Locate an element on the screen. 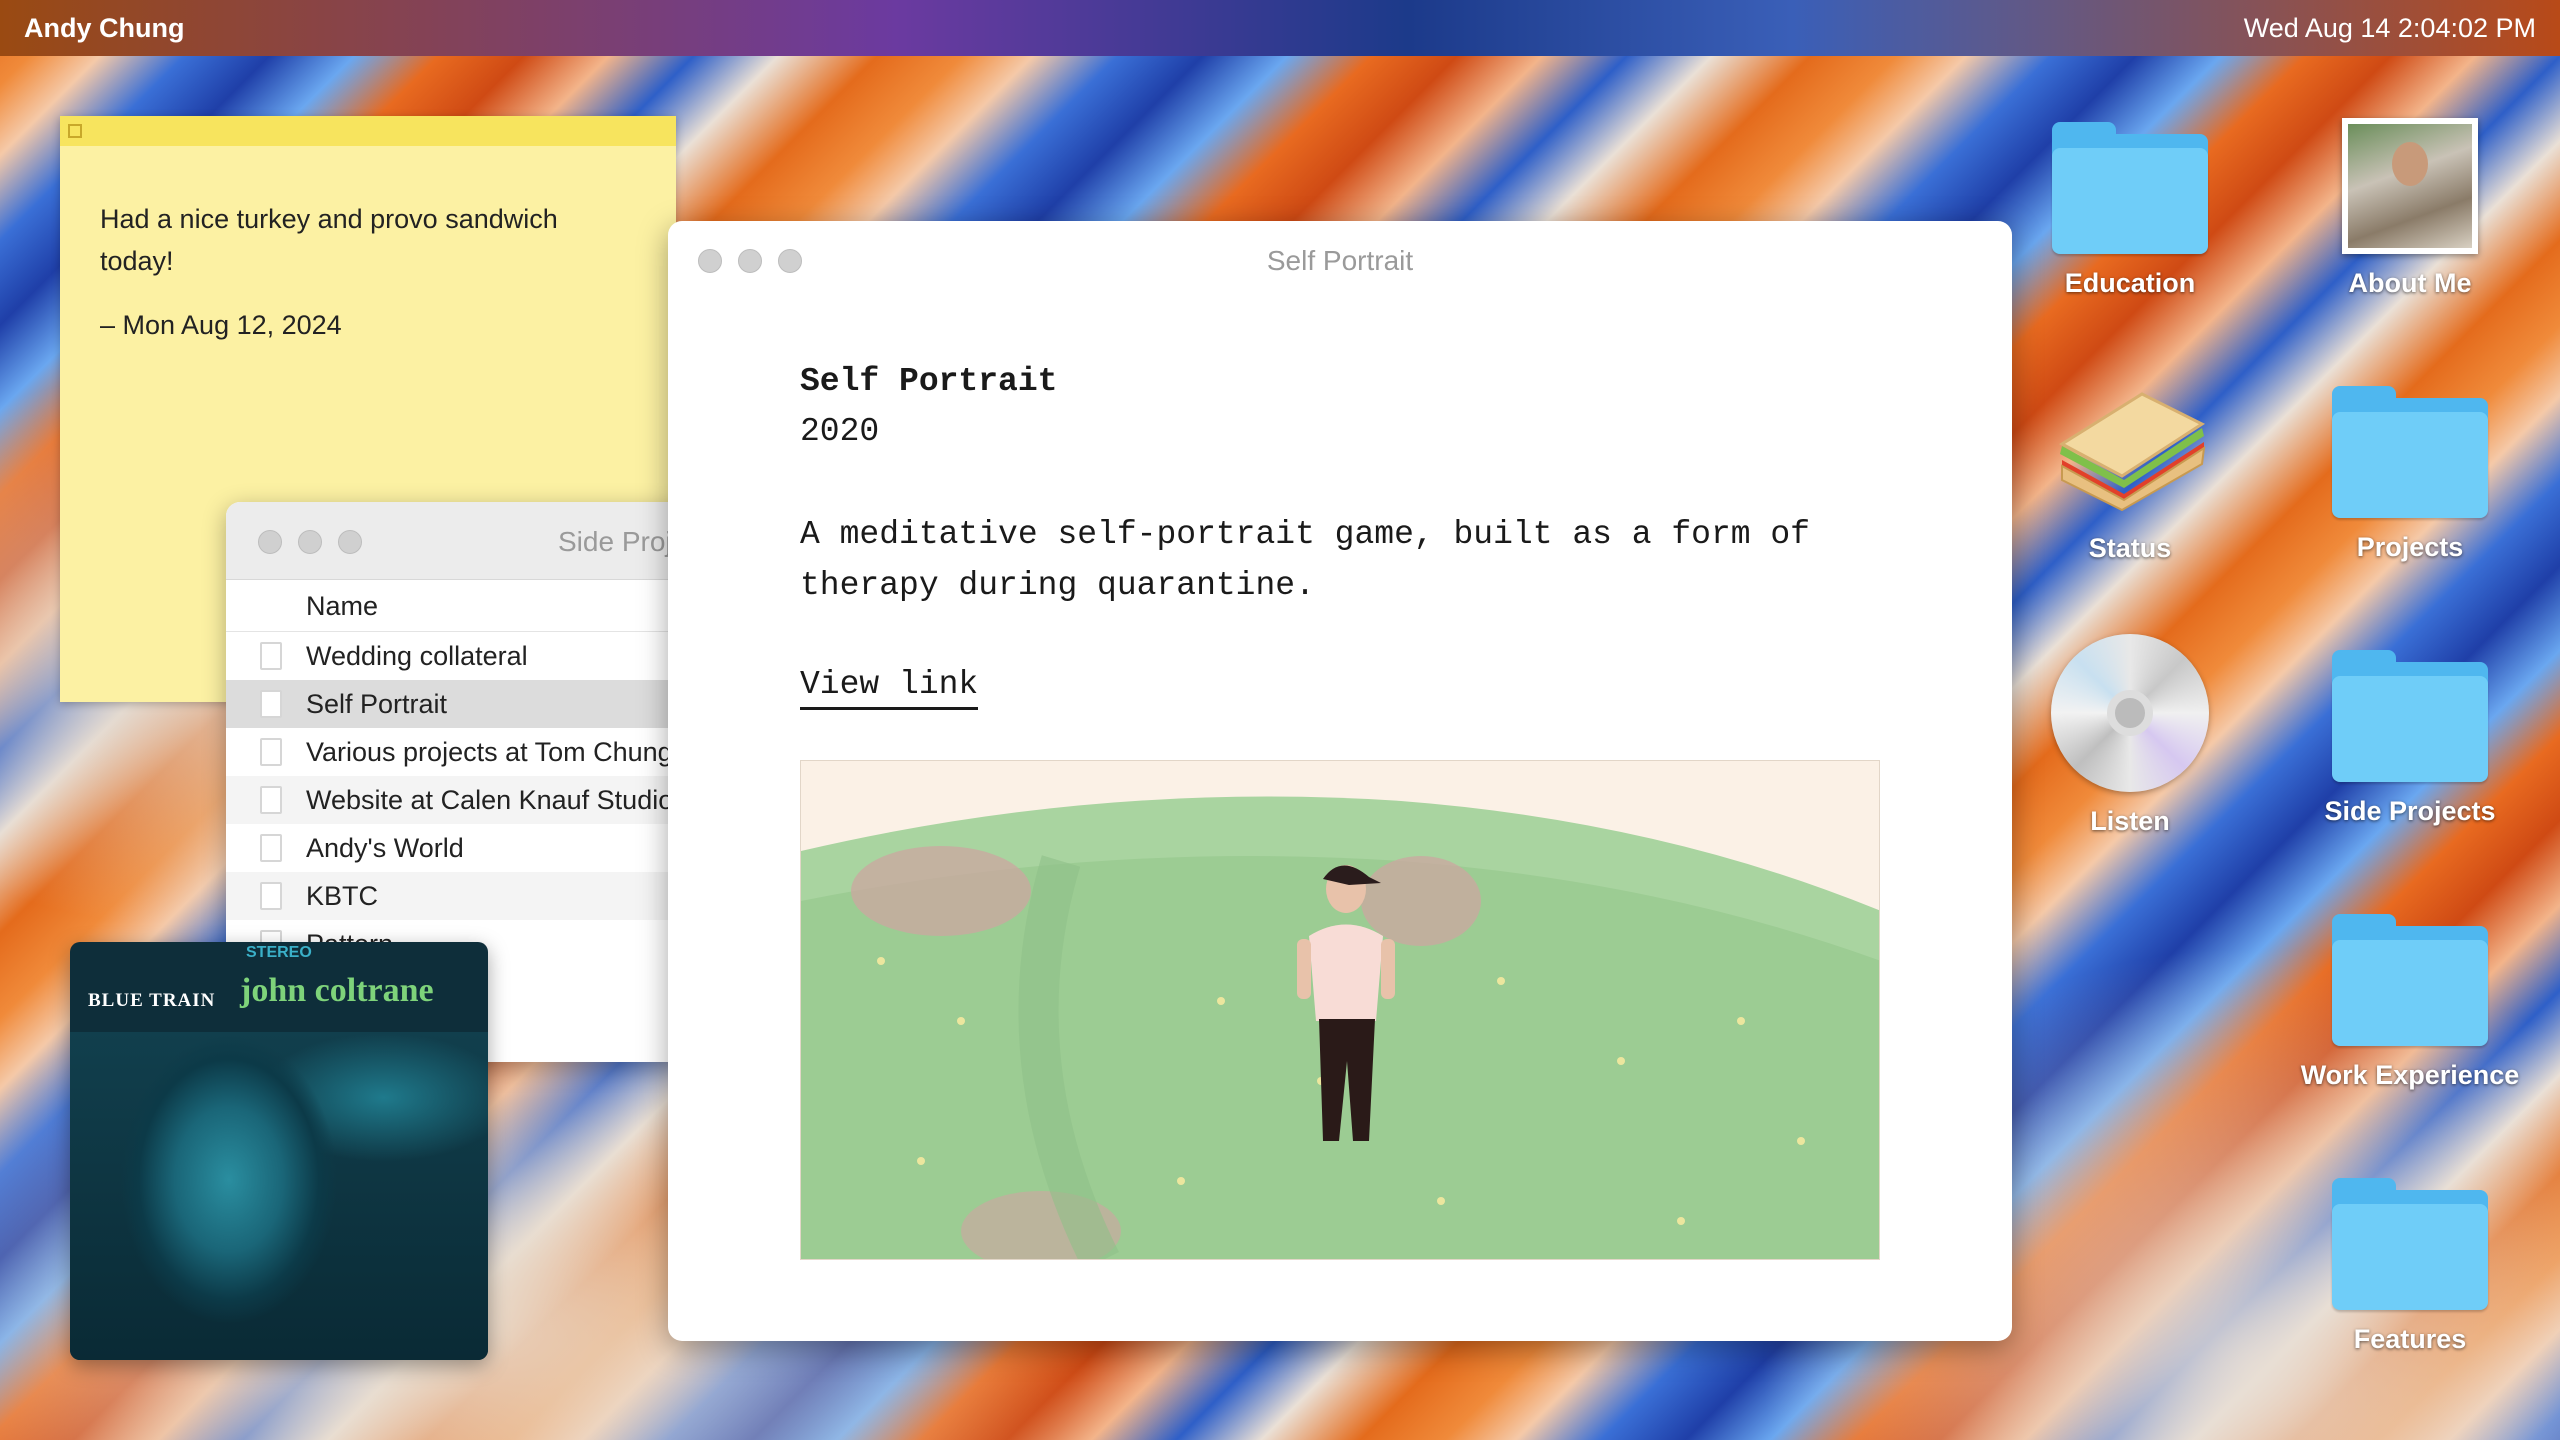  menu-bar: Andy Chung Wed Aug 14 2:04:02 PM is located at coordinates (1280, 28).